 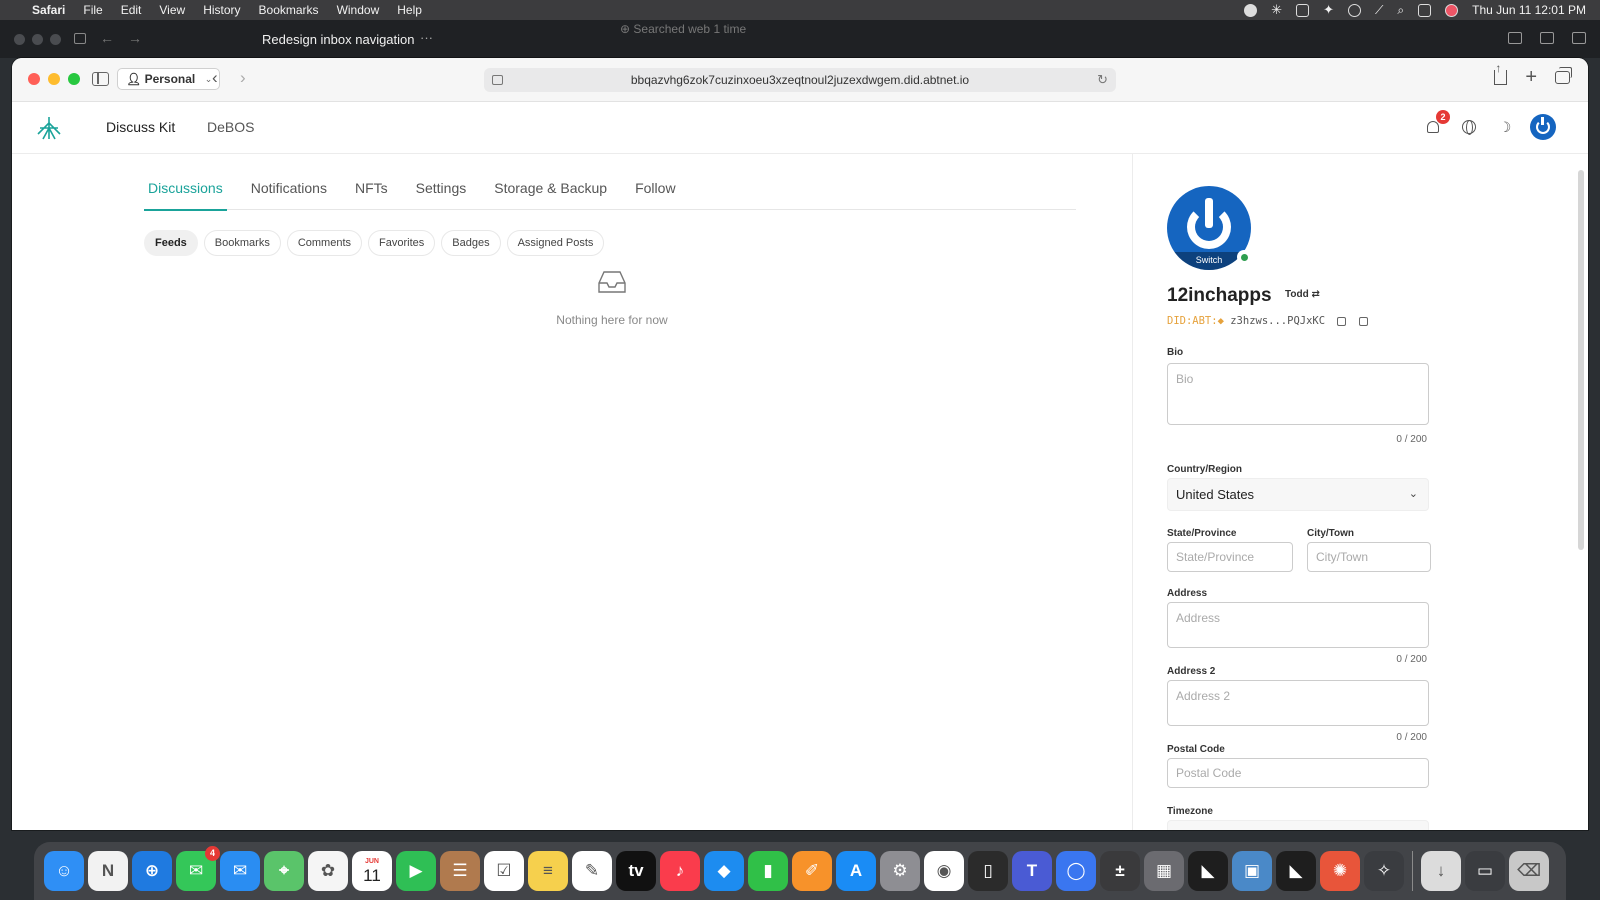 I want to click on control-center-icon, so click(x=1425, y=10).